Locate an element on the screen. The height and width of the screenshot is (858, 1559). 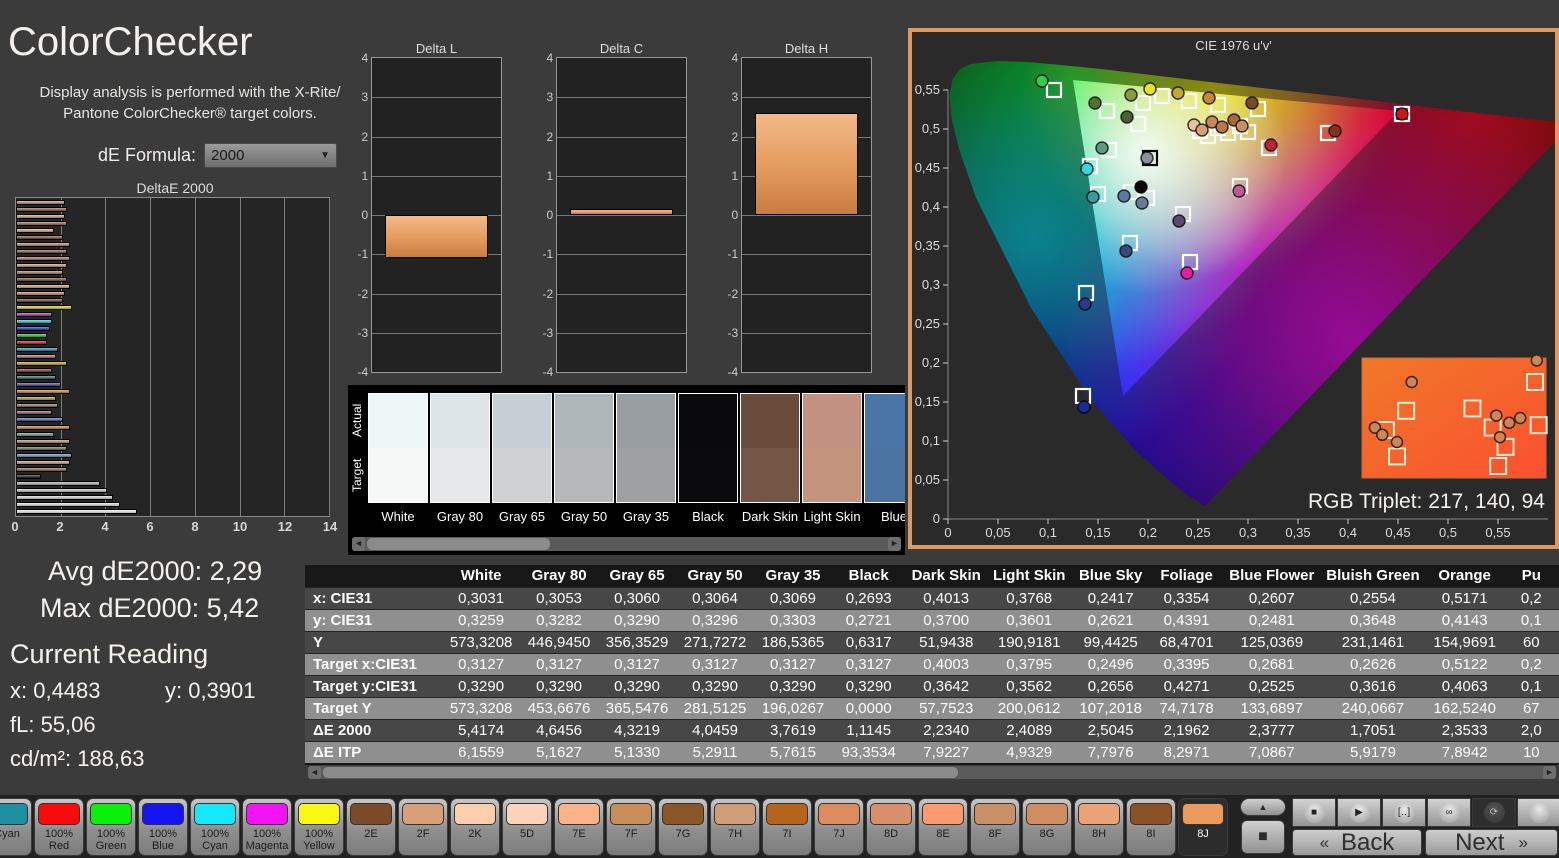
patch-button-8j: 8J is located at coordinates (1203, 827).